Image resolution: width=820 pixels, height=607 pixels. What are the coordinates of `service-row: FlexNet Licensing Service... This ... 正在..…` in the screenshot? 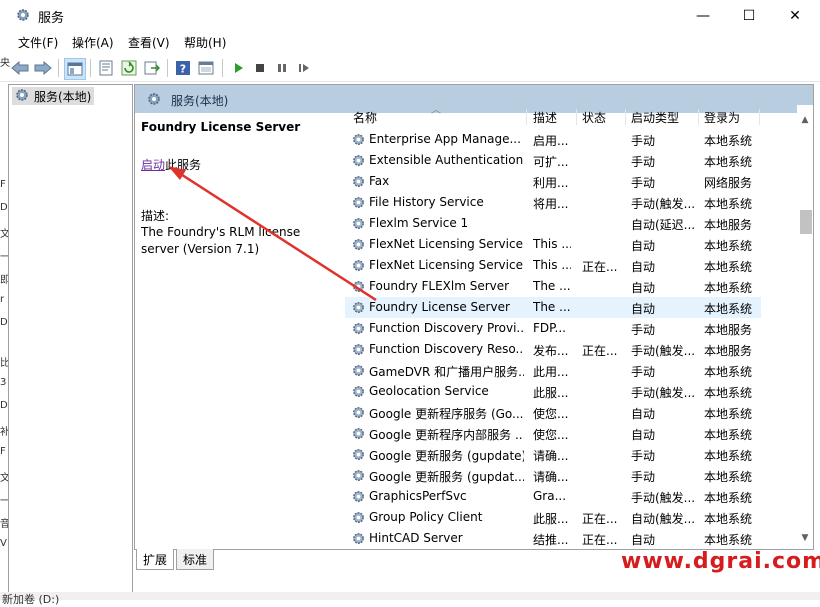 It's located at (553, 265).